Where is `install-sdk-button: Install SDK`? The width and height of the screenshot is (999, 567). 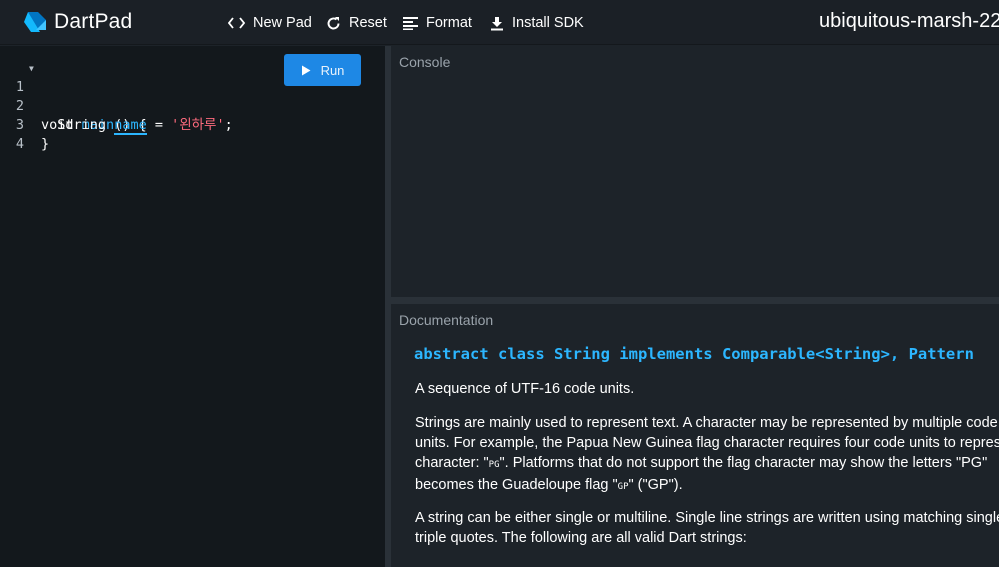 install-sdk-button: Install SDK is located at coordinates (537, 23).